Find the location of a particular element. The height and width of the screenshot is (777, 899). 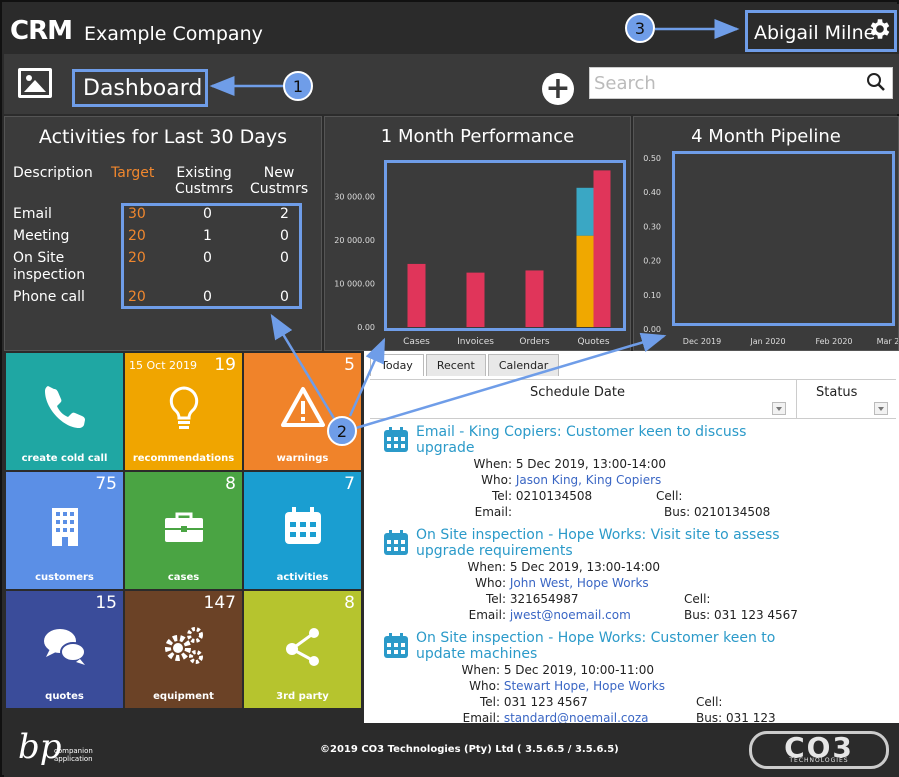

phone-icon is located at coordinates (65, 407).